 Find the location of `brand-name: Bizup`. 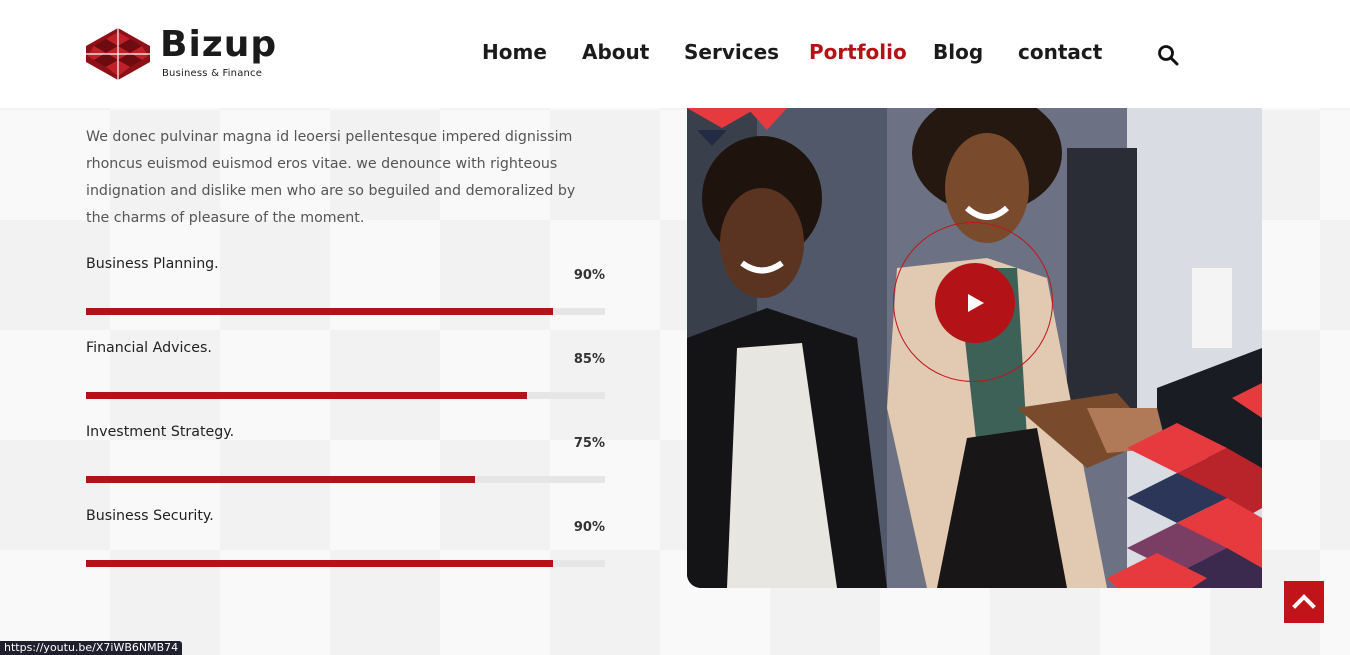

brand-name: Bizup is located at coordinates (219, 44).